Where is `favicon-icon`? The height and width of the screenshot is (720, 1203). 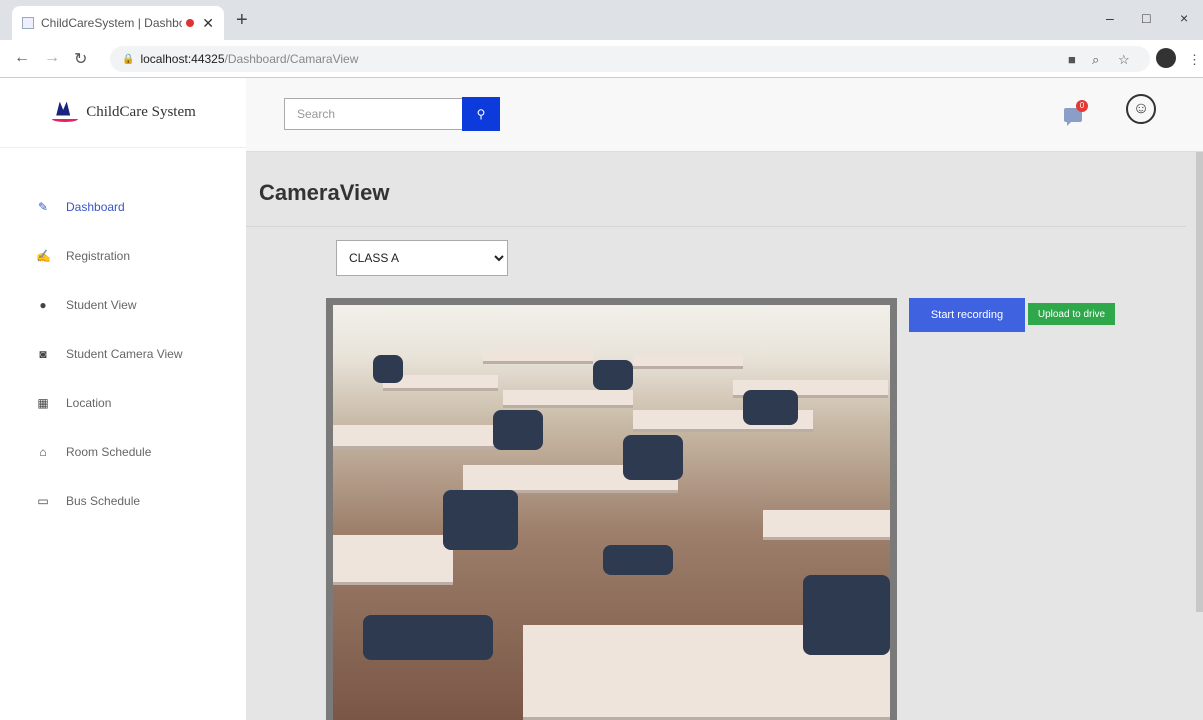 favicon-icon is located at coordinates (28, 23).